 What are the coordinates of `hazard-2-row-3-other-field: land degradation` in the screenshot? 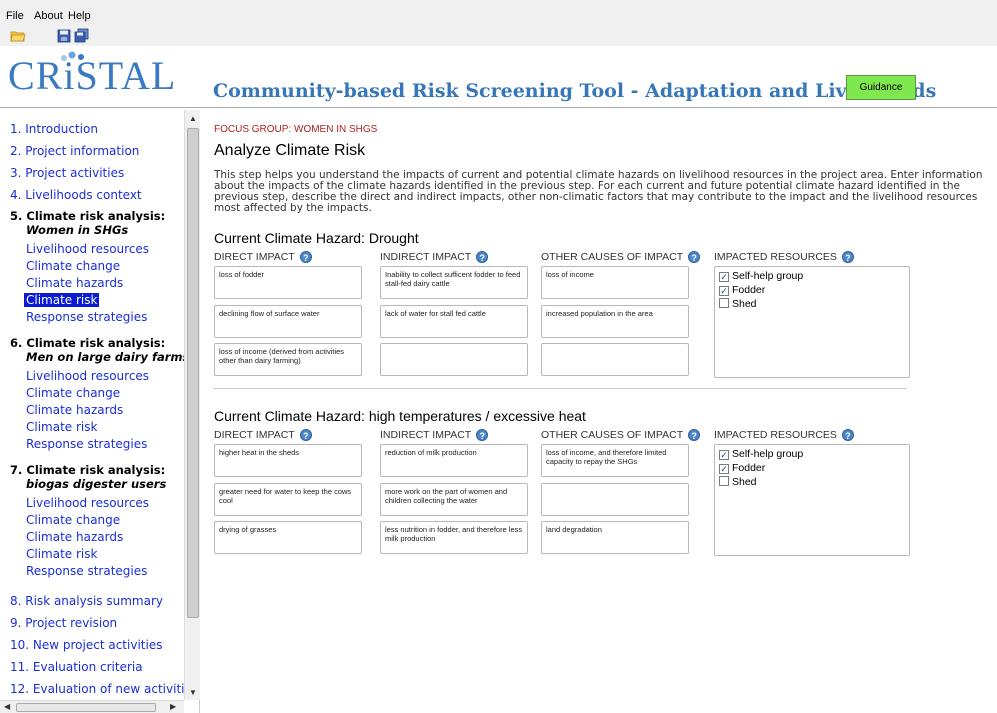 It's located at (615, 537).